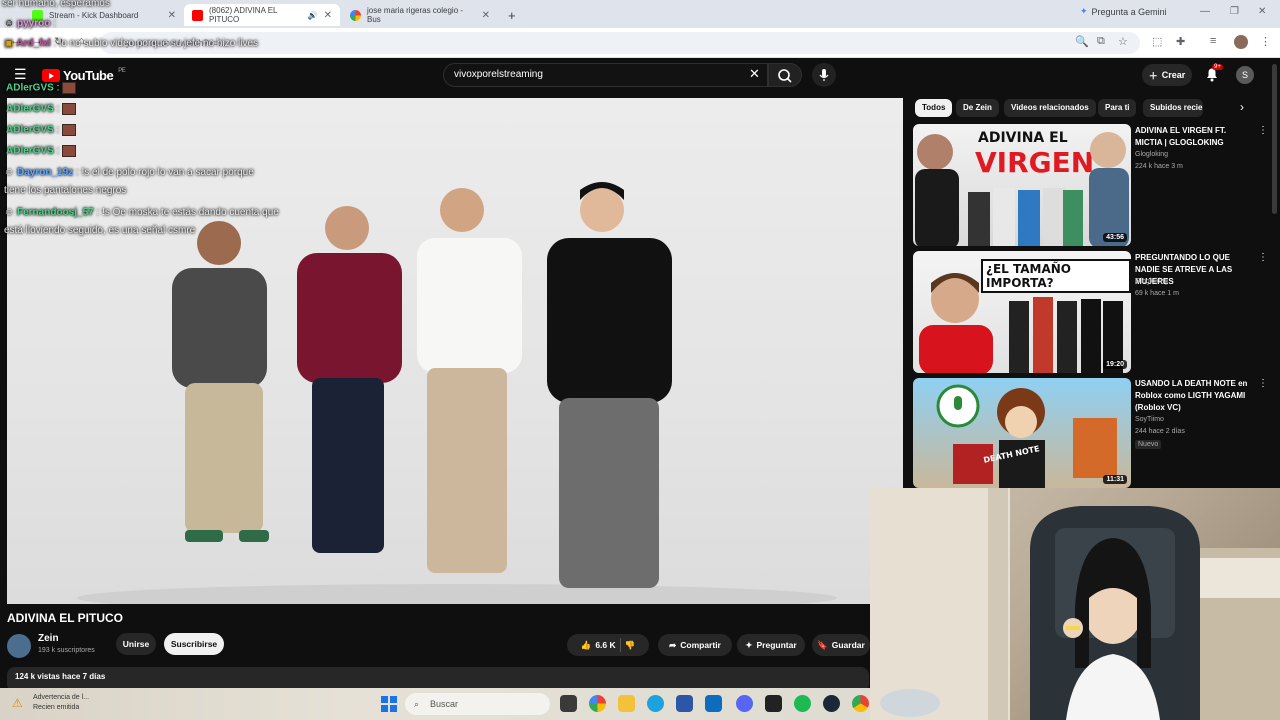 The width and height of the screenshot is (1280, 720). I want to click on install-icon: ⧉, so click(1101, 41).